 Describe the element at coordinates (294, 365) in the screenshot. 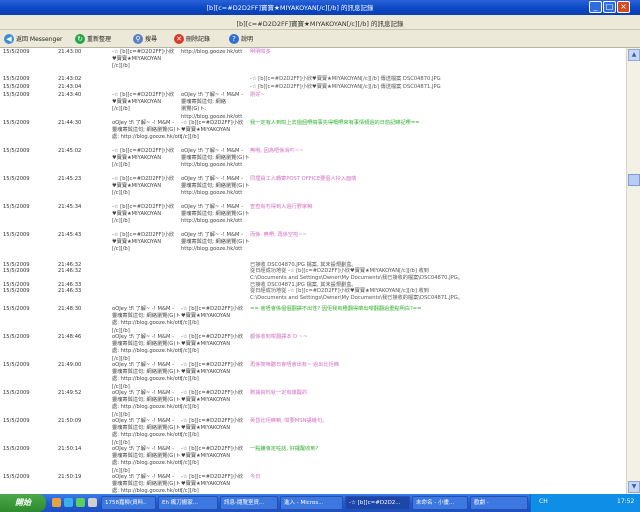

I see `log-message: 再係架咪聽日會唔會出有~ 過出比佢睇` at that location.